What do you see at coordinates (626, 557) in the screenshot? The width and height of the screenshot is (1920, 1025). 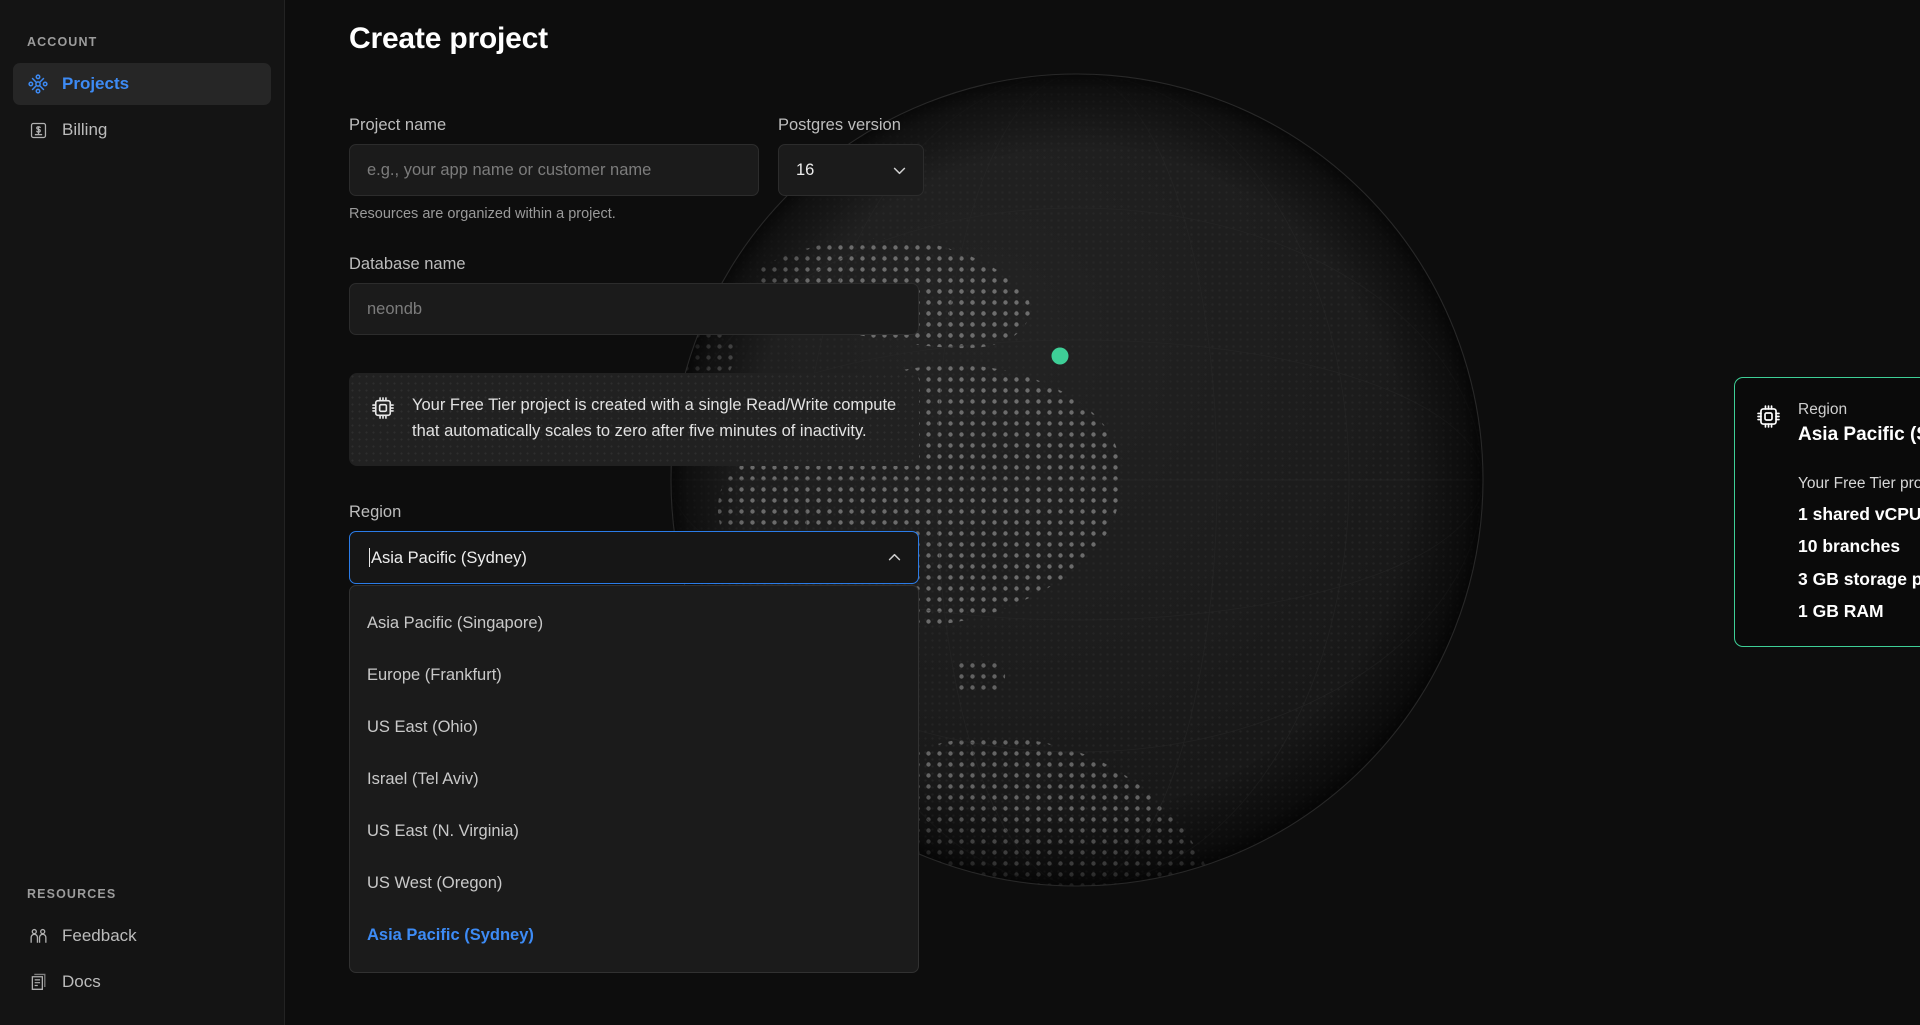 I see `region-select-value-wrap: Asia Pacific (Sydney)` at bounding box center [626, 557].